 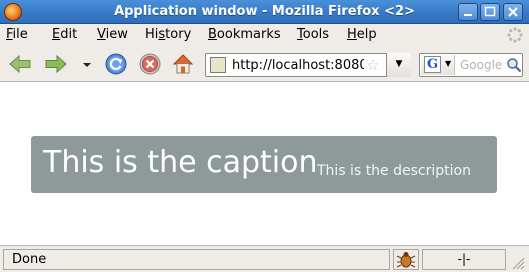 I want to click on page-favicon-icon, so click(x=218, y=65).